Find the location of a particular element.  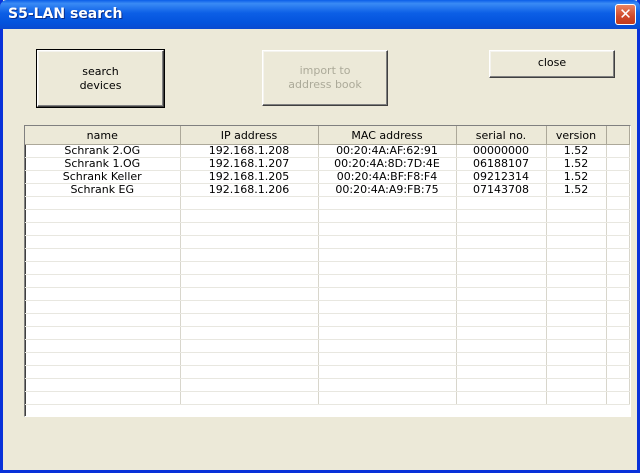

close-button: close is located at coordinates (552, 64).